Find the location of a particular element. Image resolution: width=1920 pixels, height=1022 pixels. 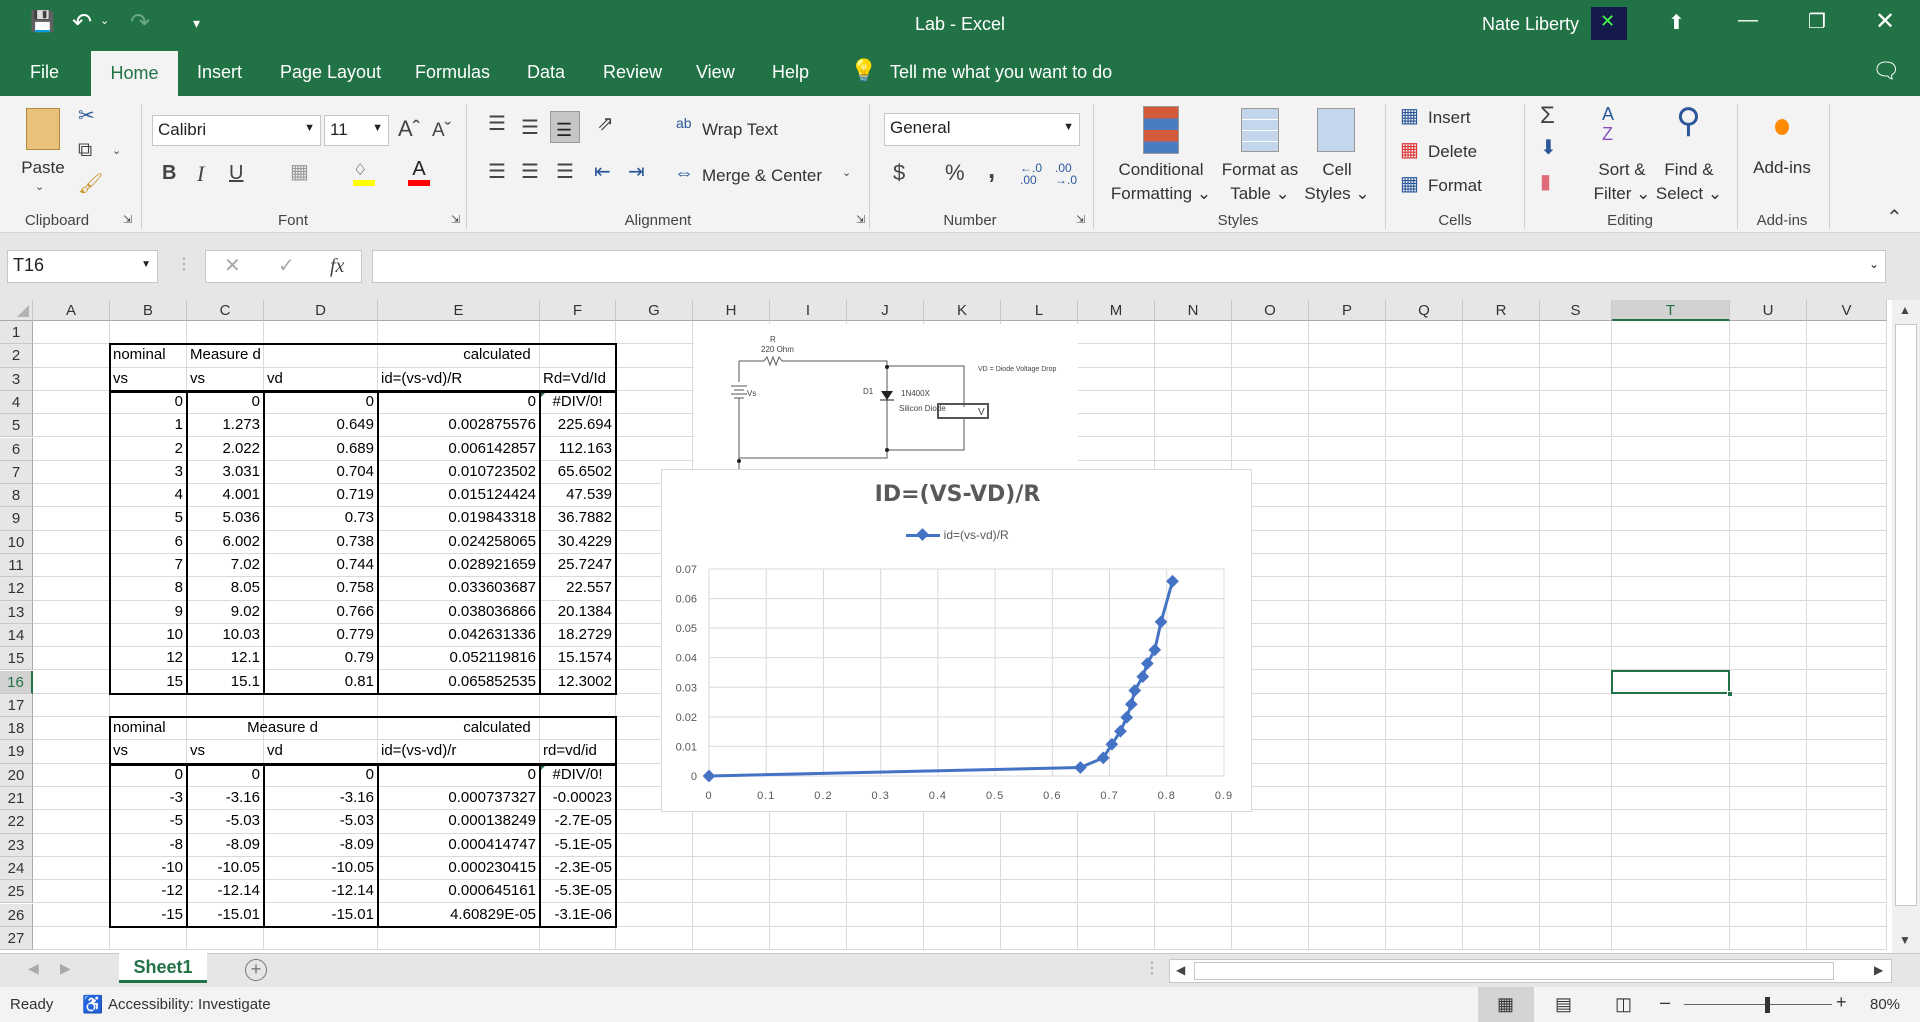

cell-G6 is located at coordinates (654, 449).